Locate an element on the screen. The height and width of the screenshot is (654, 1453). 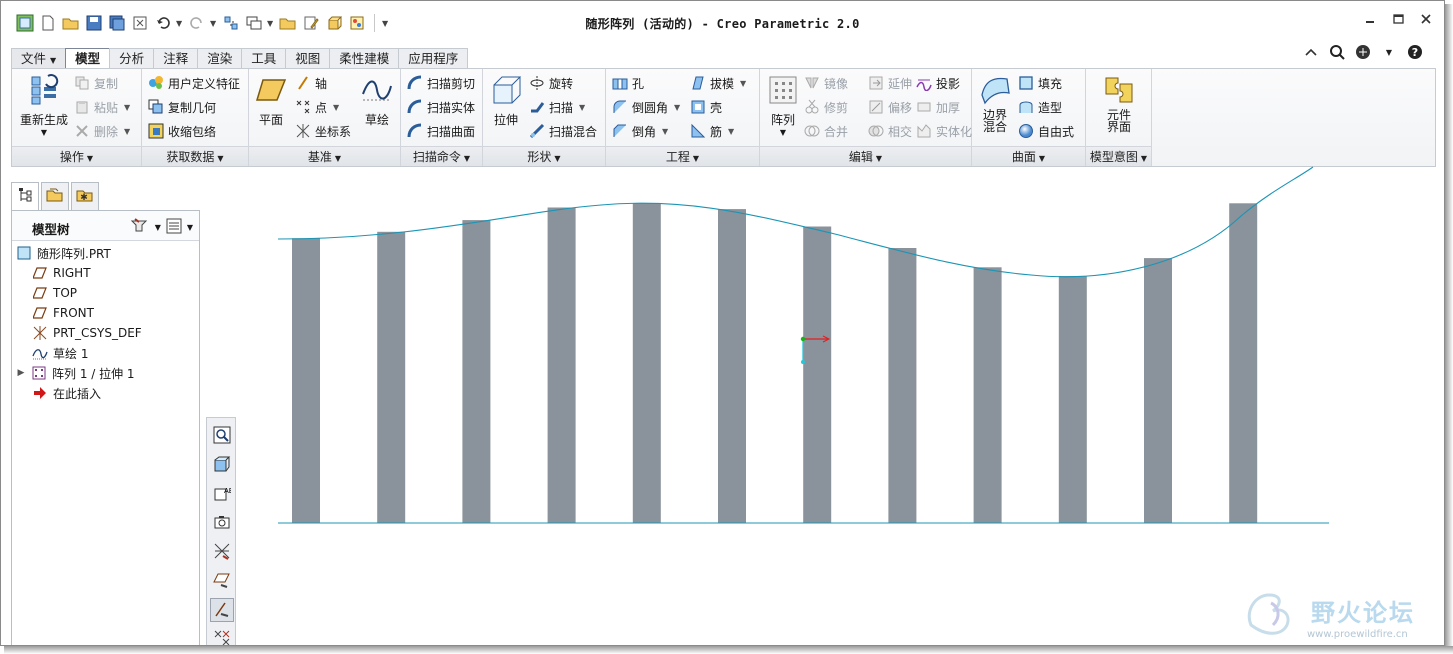
tree-item-front: FRONT is located at coordinates (79, 313).